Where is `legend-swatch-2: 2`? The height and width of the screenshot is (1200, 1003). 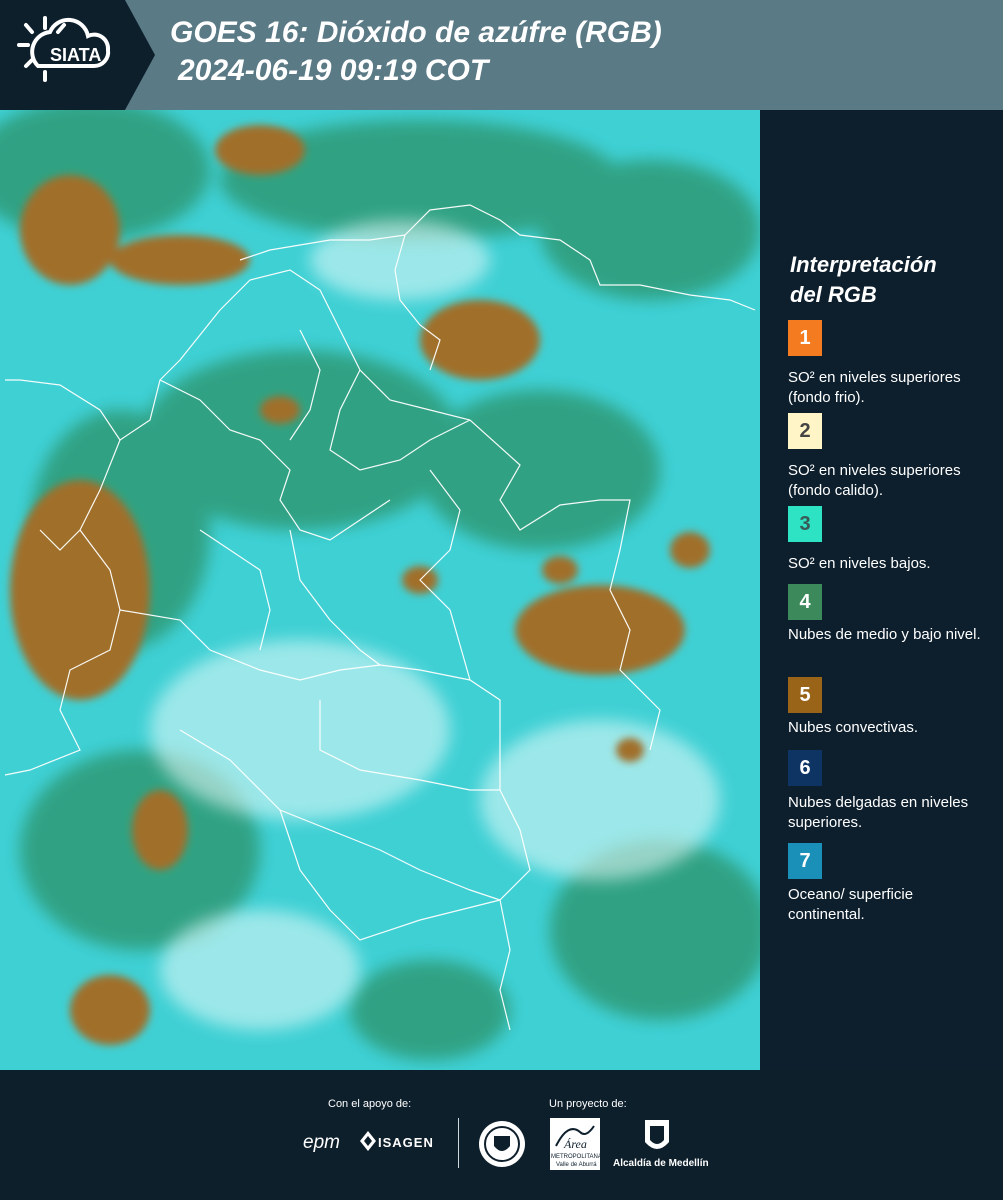 legend-swatch-2: 2 is located at coordinates (805, 431).